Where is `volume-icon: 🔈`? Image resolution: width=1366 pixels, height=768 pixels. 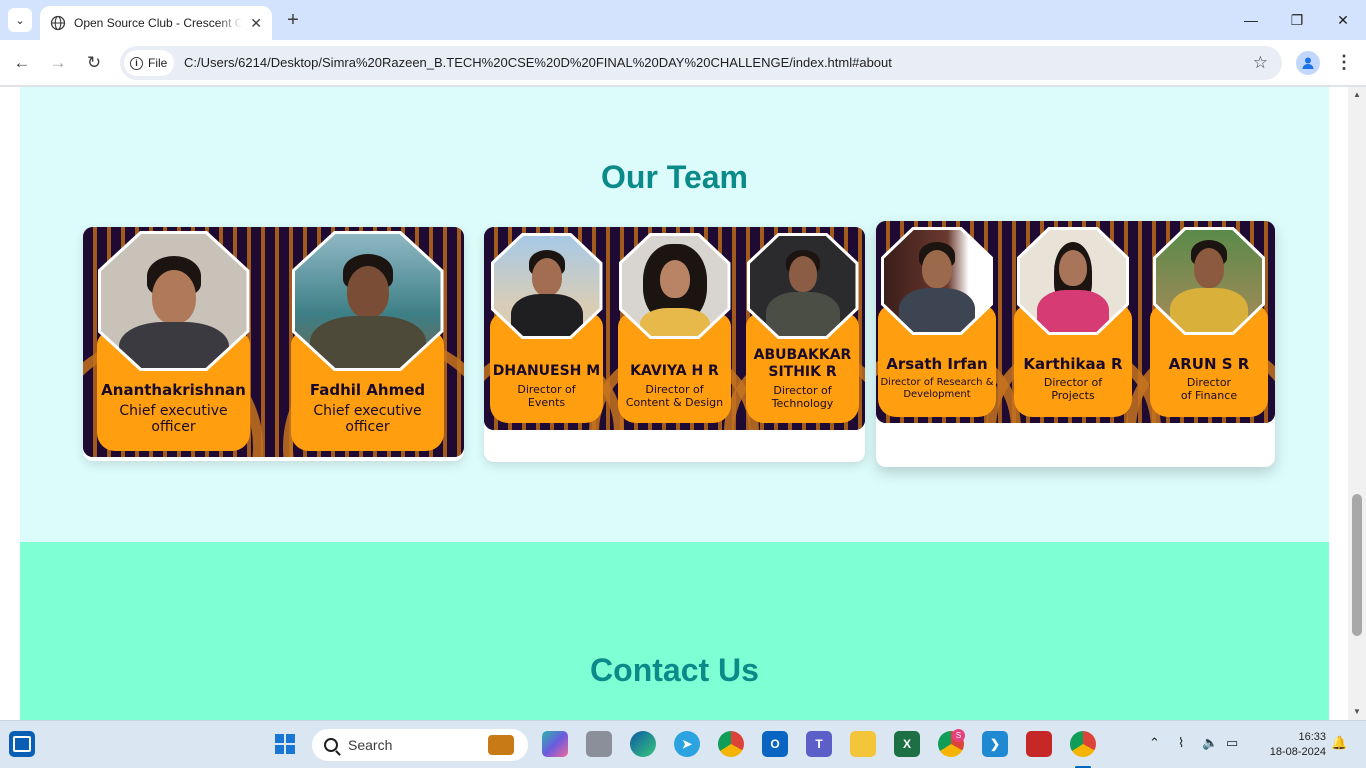
volume-icon: 🔈 is located at coordinates (1210, 743).